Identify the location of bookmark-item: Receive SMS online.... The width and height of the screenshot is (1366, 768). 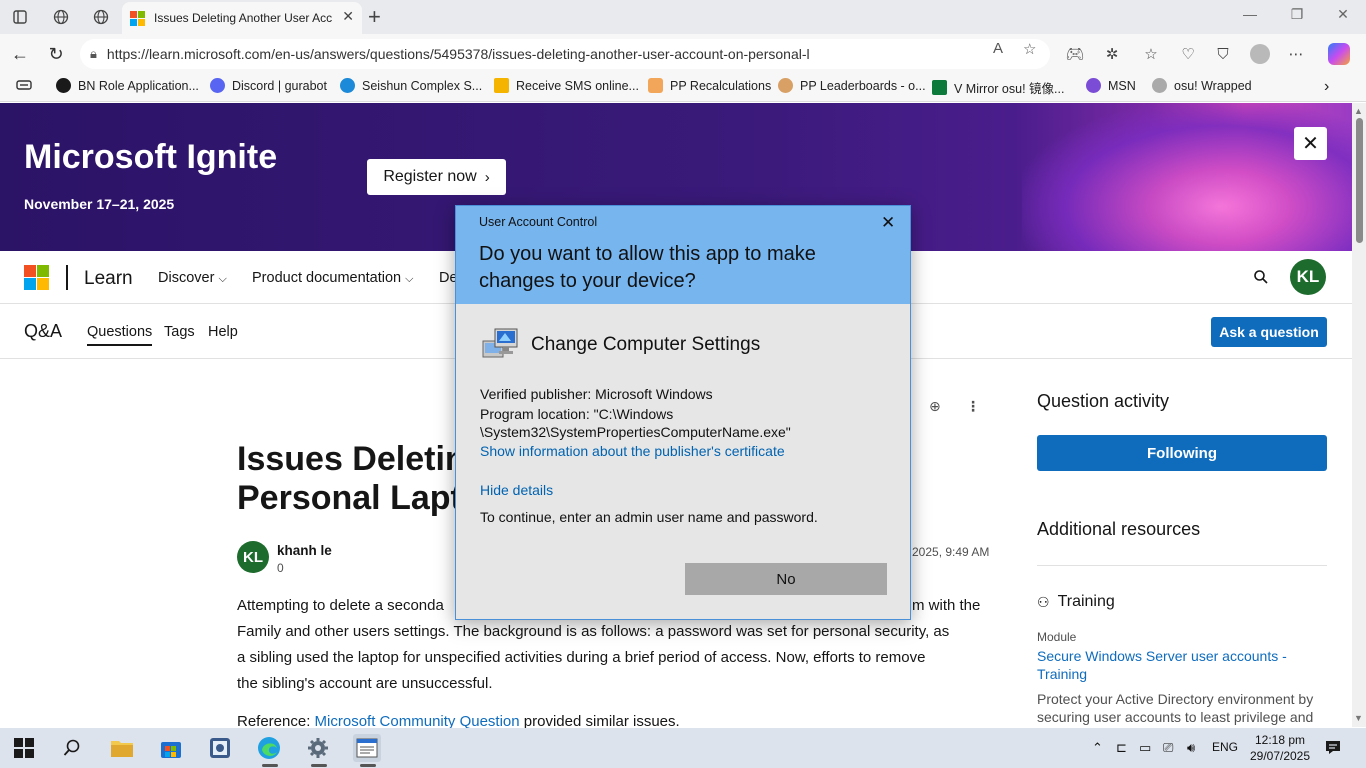
(566, 85).